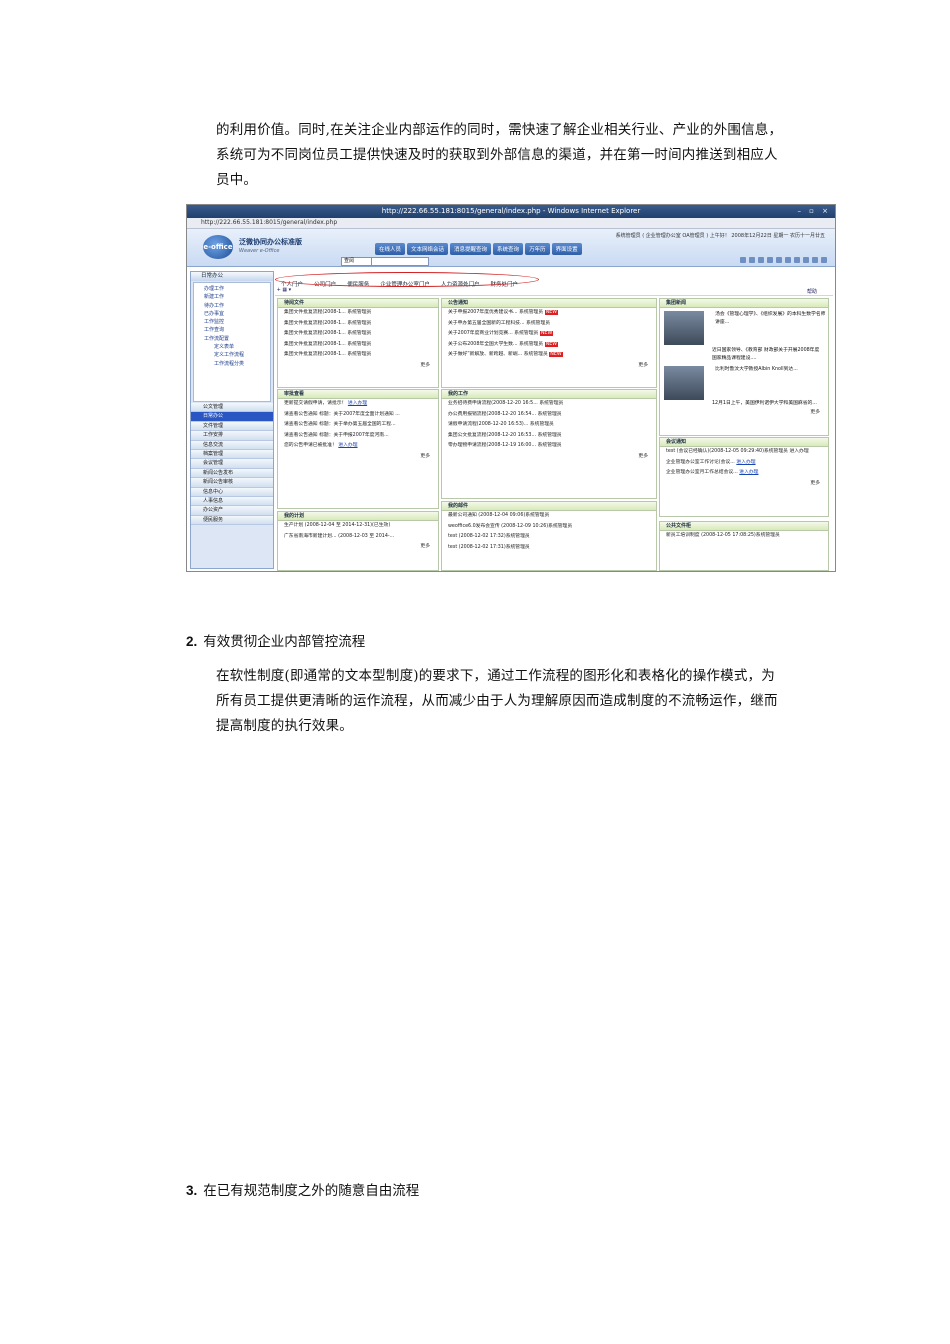 The image size is (950, 1344). I want to click on panel-title: 集团新闻, so click(744, 303).